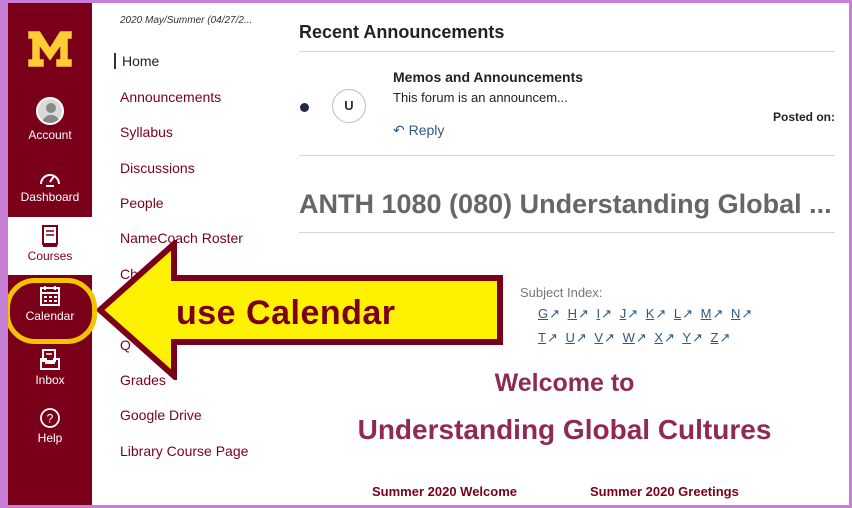 The width and height of the screenshot is (852, 508). What do you see at coordinates (804, 117) in the screenshot?
I see `posted-on-label: Posted on:` at bounding box center [804, 117].